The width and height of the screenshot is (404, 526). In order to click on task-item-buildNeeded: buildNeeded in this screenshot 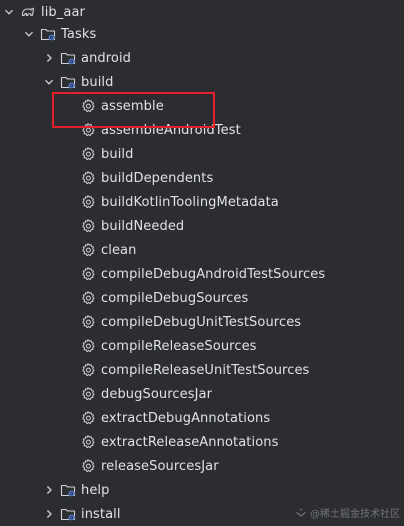, I will do `click(202, 226)`.